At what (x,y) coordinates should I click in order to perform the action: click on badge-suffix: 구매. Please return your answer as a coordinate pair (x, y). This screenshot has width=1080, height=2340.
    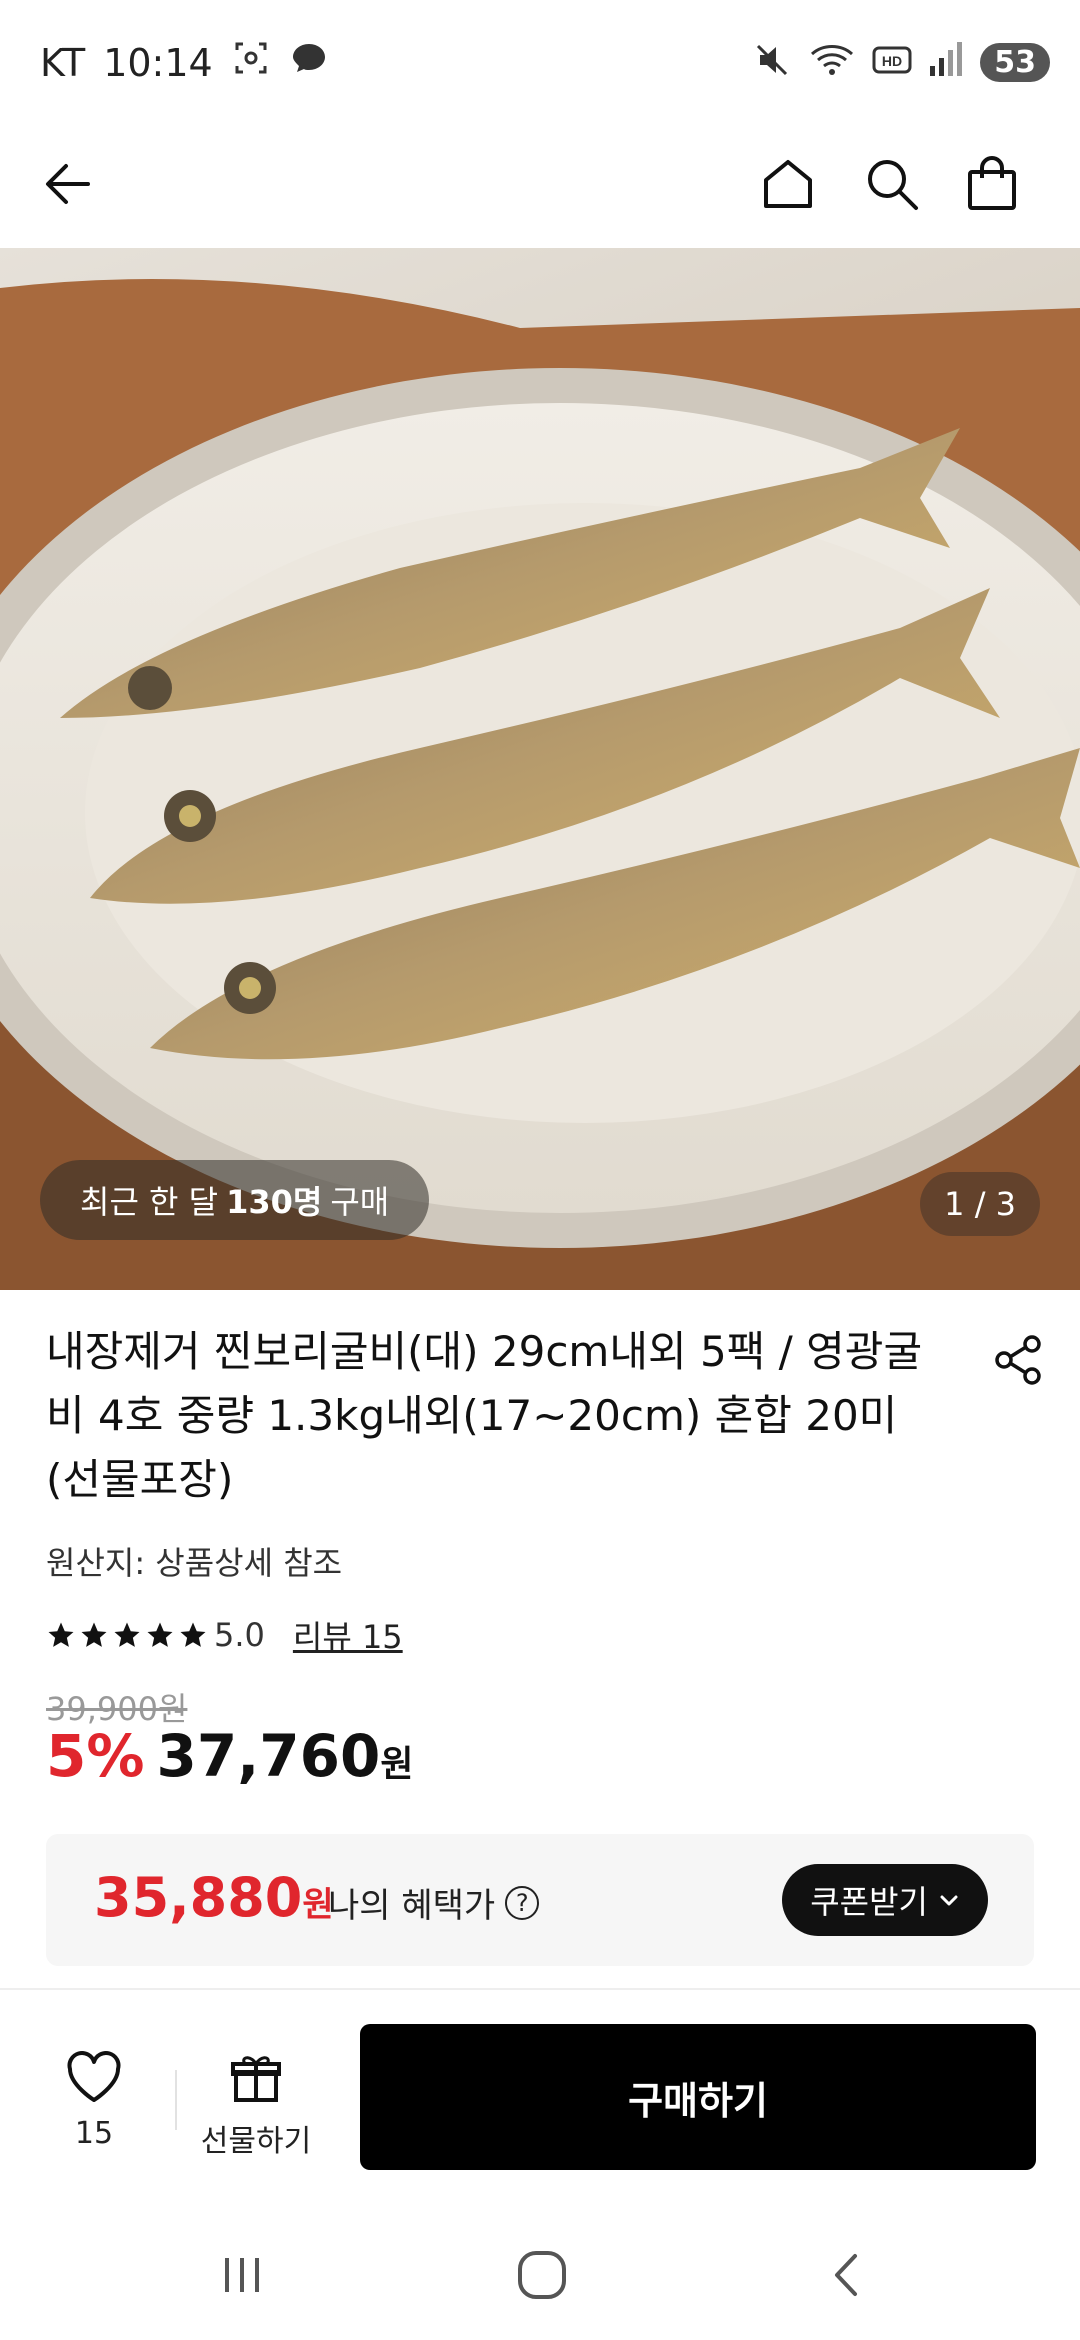
    Looking at the image, I should click on (360, 1202).